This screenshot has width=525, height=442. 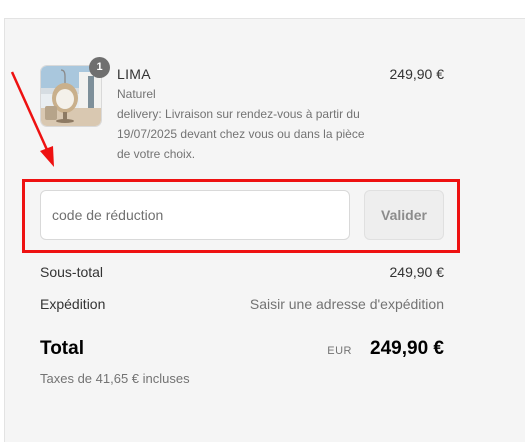 I want to click on quantity-badge: 1, so click(x=99, y=67).